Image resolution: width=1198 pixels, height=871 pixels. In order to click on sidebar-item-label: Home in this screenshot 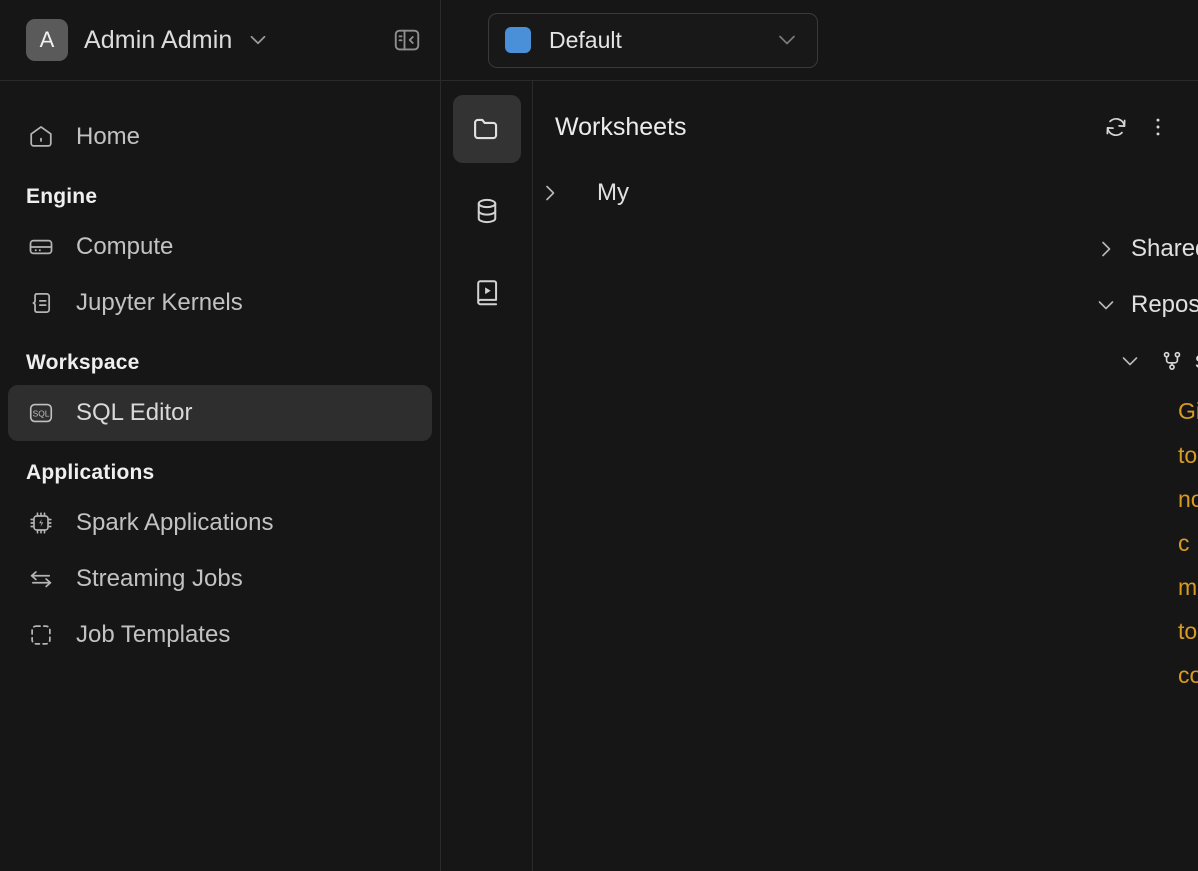, I will do `click(108, 136)`.